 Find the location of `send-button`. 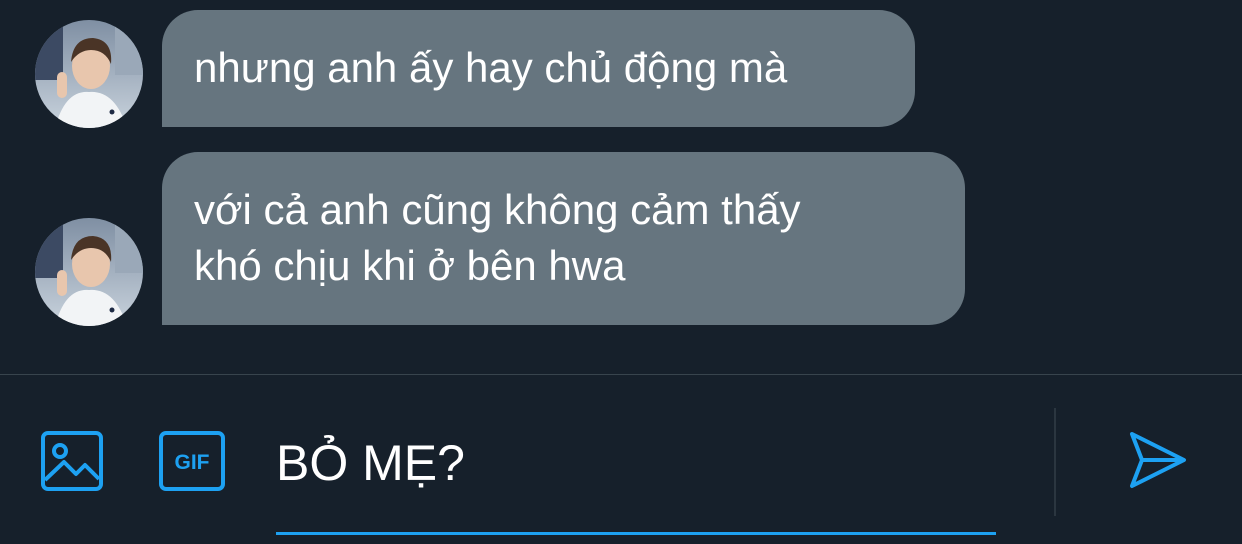

send-button is located at coordinates (1158, 460).